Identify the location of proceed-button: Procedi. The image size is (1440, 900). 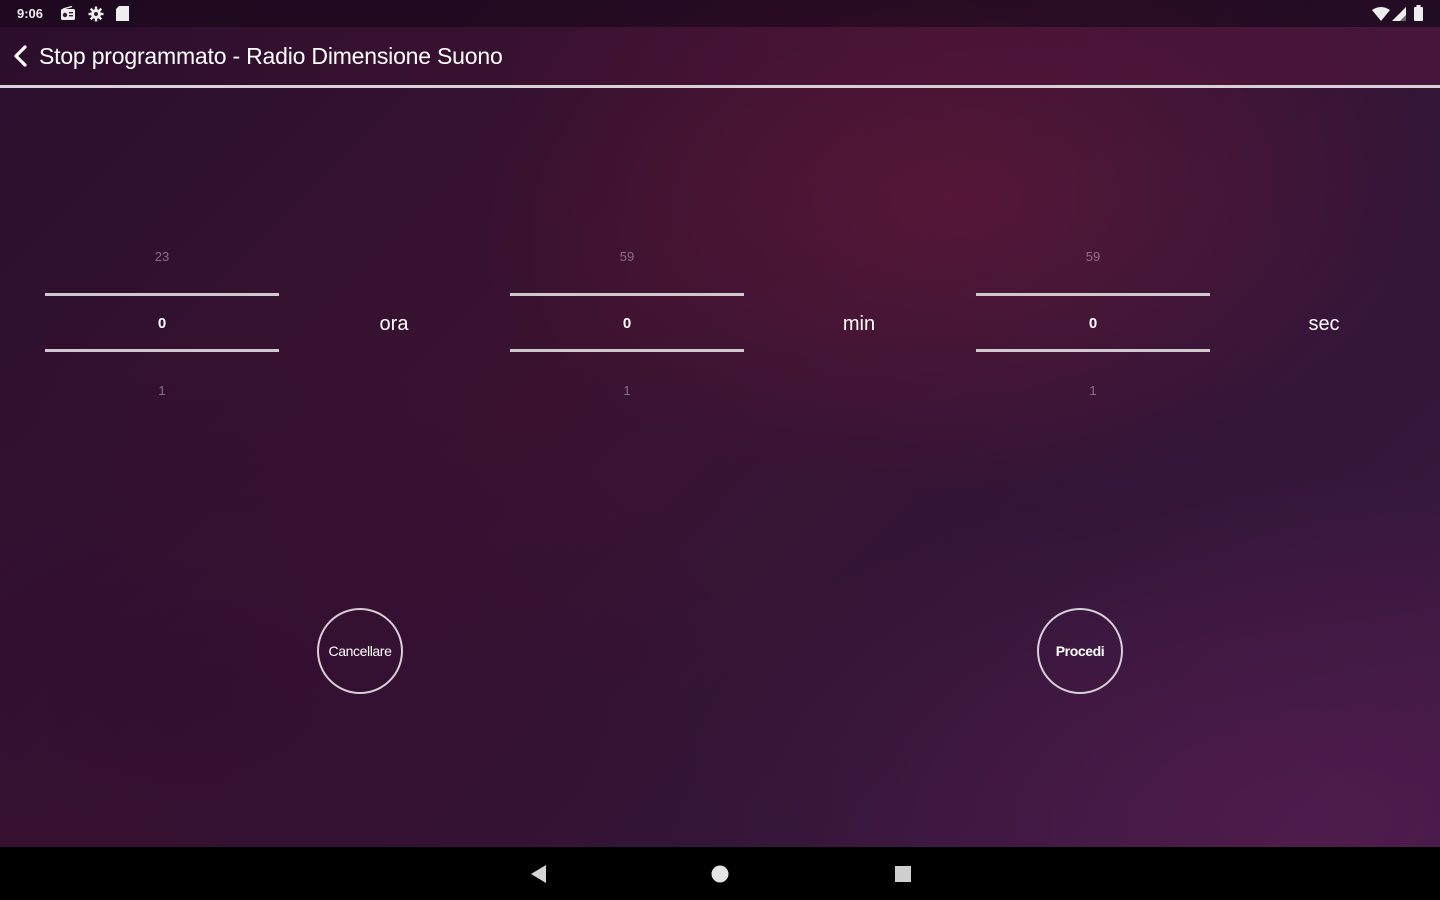
(1080, 651).